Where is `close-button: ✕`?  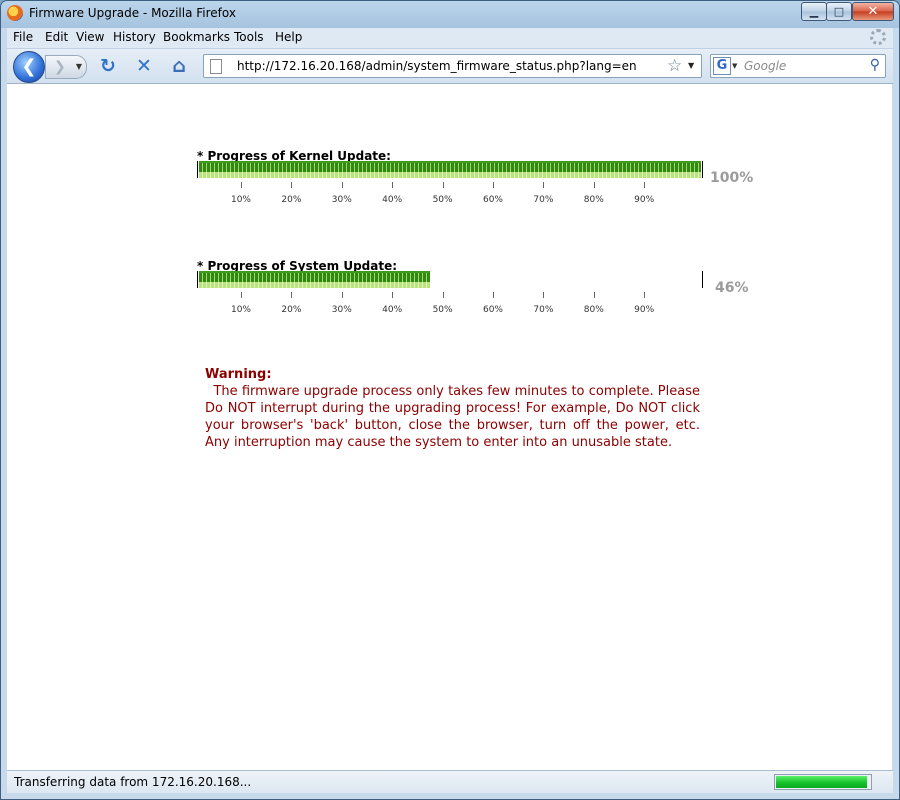
close-button: ✕ is located at coordinates (873, 11).